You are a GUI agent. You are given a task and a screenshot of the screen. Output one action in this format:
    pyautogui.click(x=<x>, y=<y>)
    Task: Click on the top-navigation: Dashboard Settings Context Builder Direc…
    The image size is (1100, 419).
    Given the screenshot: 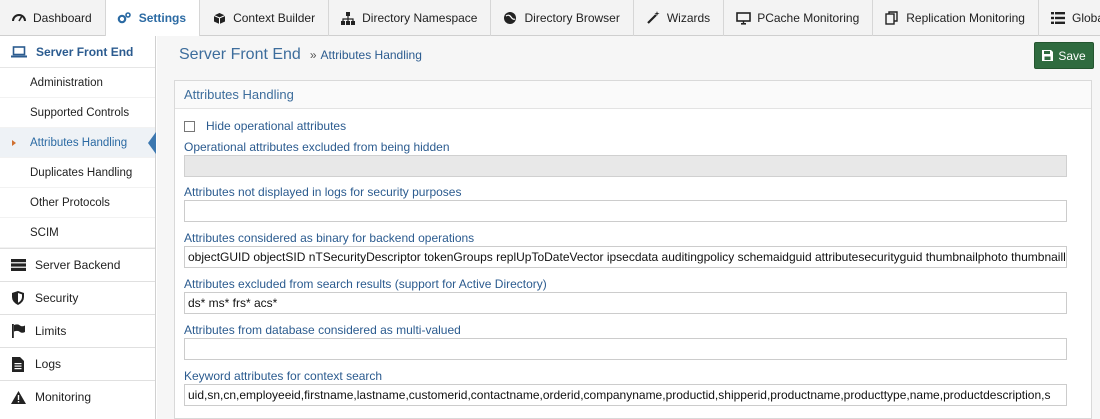 What is the action you would take?
    pyautogui.click(x=550, y=18)
    